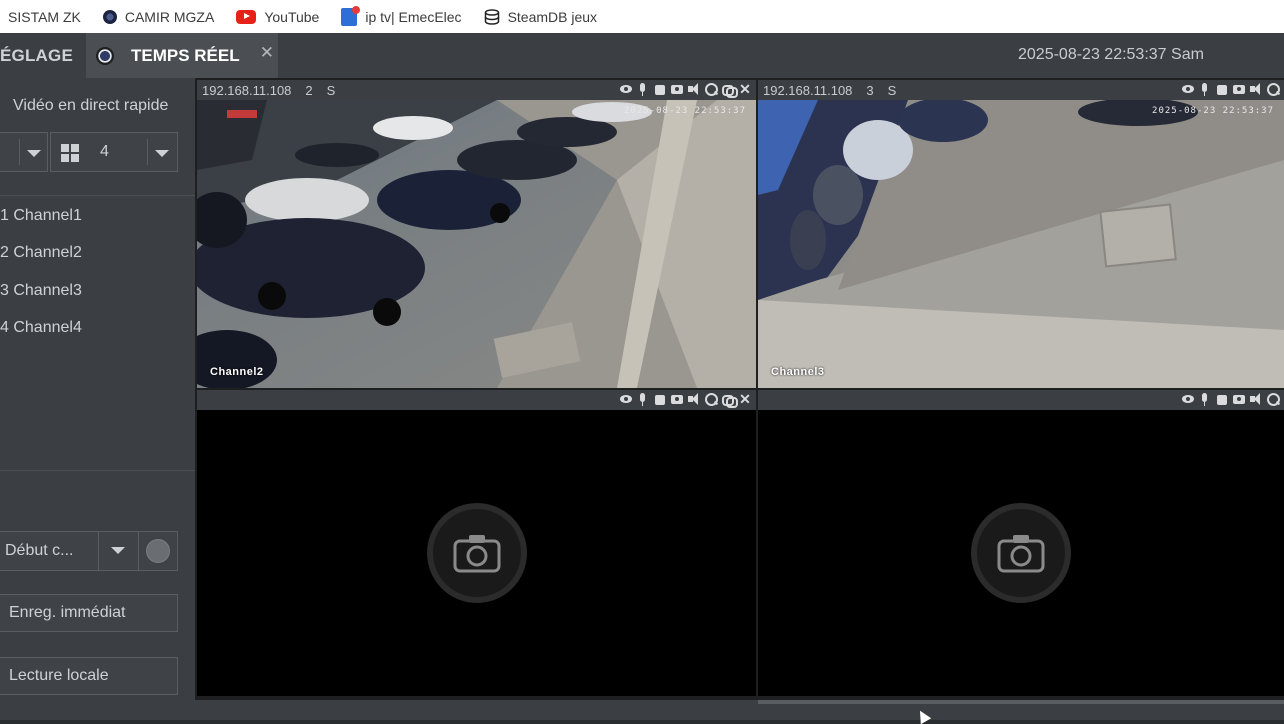 The width and height of the screenshot is (1284, 724). What do you see at coordinates (351, 15) in the screenshot?
I see `iptv-icon` at bounding box center [351, 15].